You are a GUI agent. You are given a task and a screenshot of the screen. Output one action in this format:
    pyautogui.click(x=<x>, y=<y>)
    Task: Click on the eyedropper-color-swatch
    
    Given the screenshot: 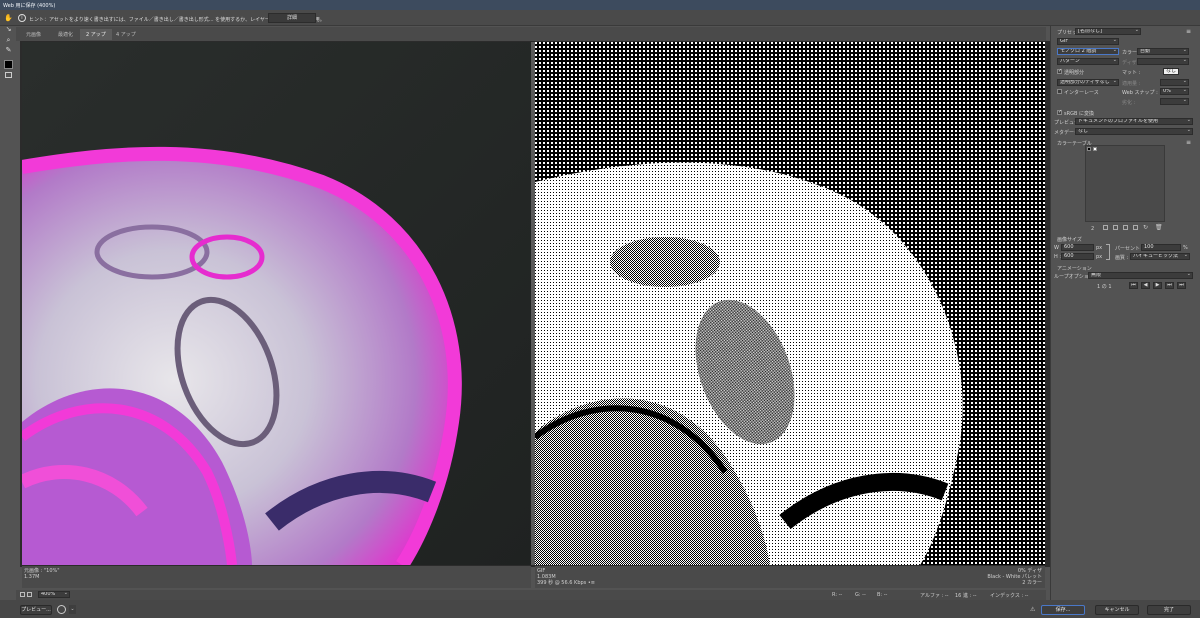 What is the action you would take?
    pyautogui.click(x=8, y=64)
    